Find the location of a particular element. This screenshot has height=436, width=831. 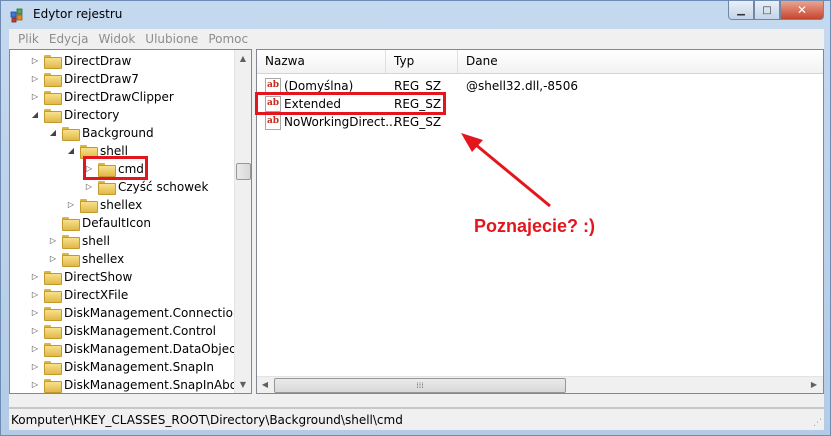

list-header: Nazwa Typ Dane is located at coordinates (540, 62).